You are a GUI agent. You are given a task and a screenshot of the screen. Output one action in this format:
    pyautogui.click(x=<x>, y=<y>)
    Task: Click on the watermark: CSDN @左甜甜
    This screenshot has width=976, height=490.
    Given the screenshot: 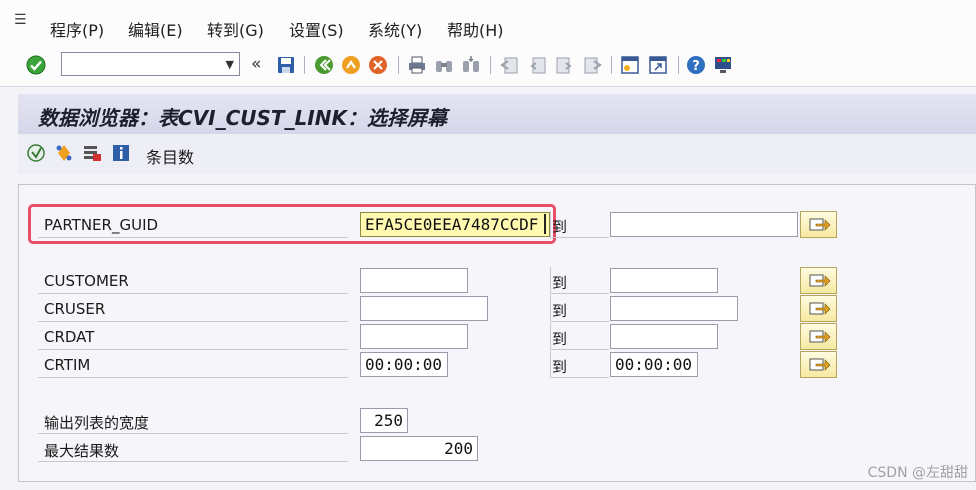 What is the action you would take?
    pyautogui.click(x=917, y=473)
    